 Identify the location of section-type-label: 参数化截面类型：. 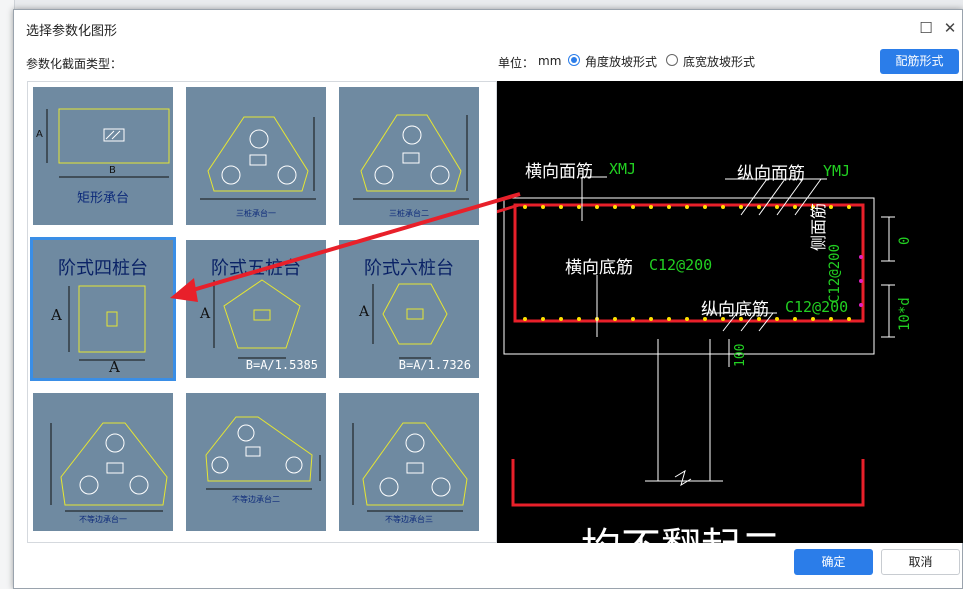
(74, 64).